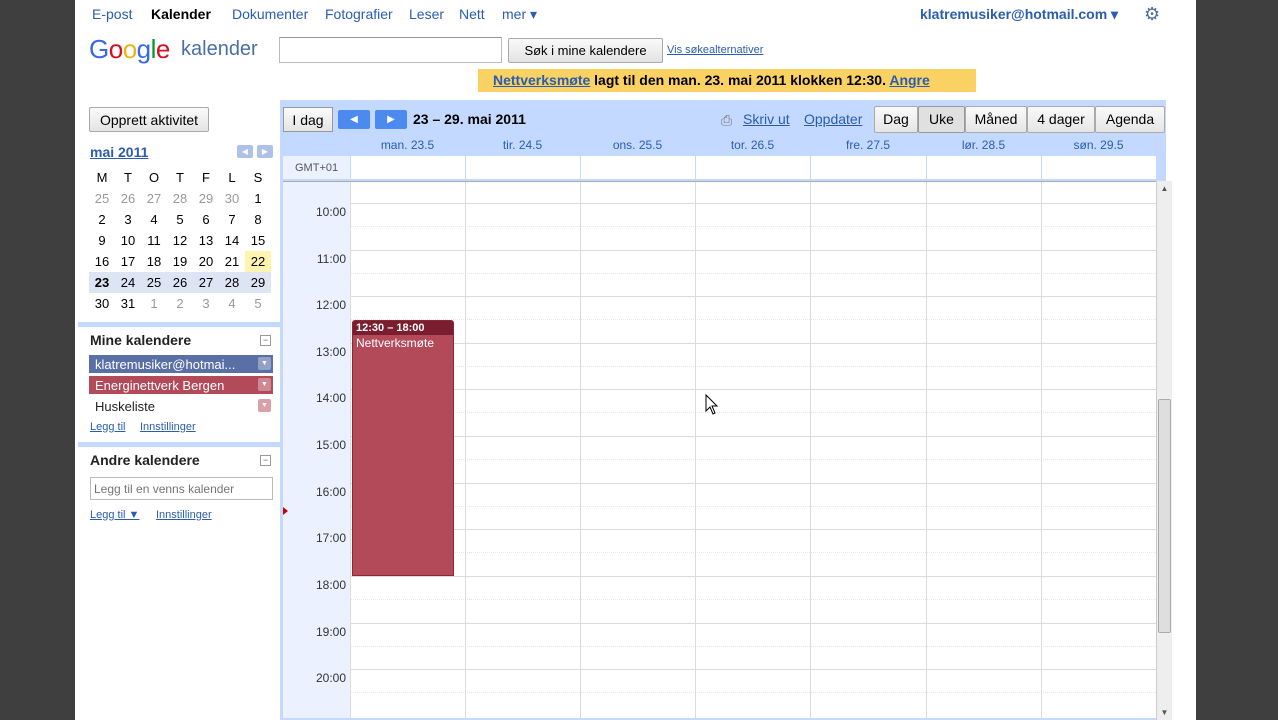 Image resolution: width=1278 pixels, height=720 pixels. I want to click on view-week-tab: Uke, so click(941, 119).